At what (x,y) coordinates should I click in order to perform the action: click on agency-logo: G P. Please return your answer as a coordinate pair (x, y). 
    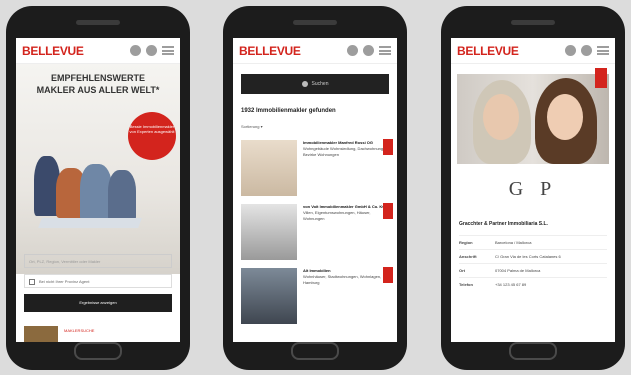
    Looking at the image, I should click on (533, 189).